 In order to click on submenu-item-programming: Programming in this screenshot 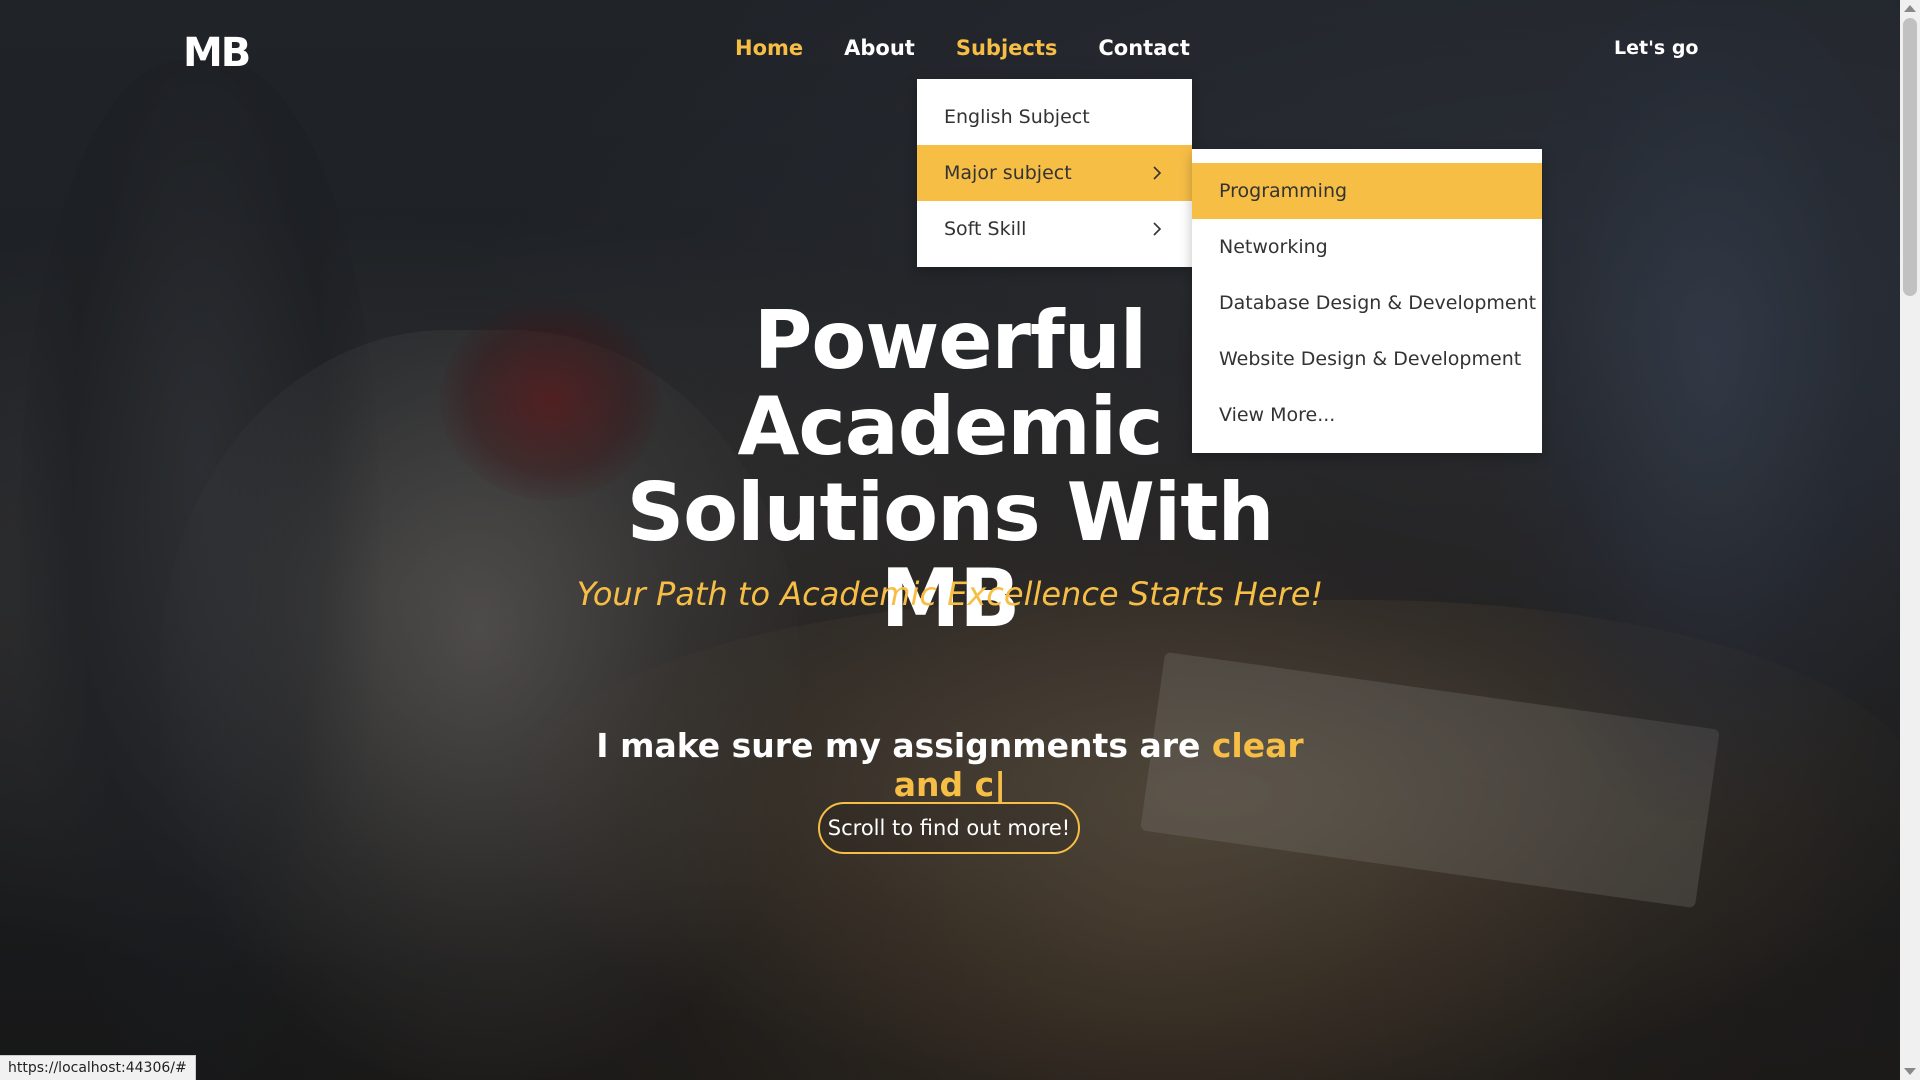, I will do `click(1367, 191)`.